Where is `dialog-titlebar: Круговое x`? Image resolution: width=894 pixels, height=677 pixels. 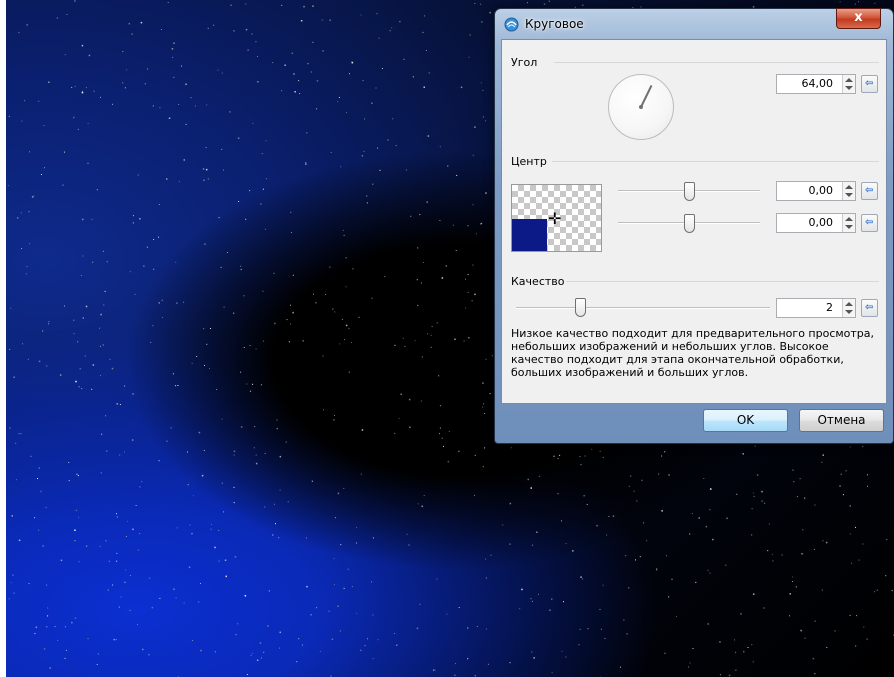
dialog-titlebar: Круговое x is located at coordinates (694, 23).